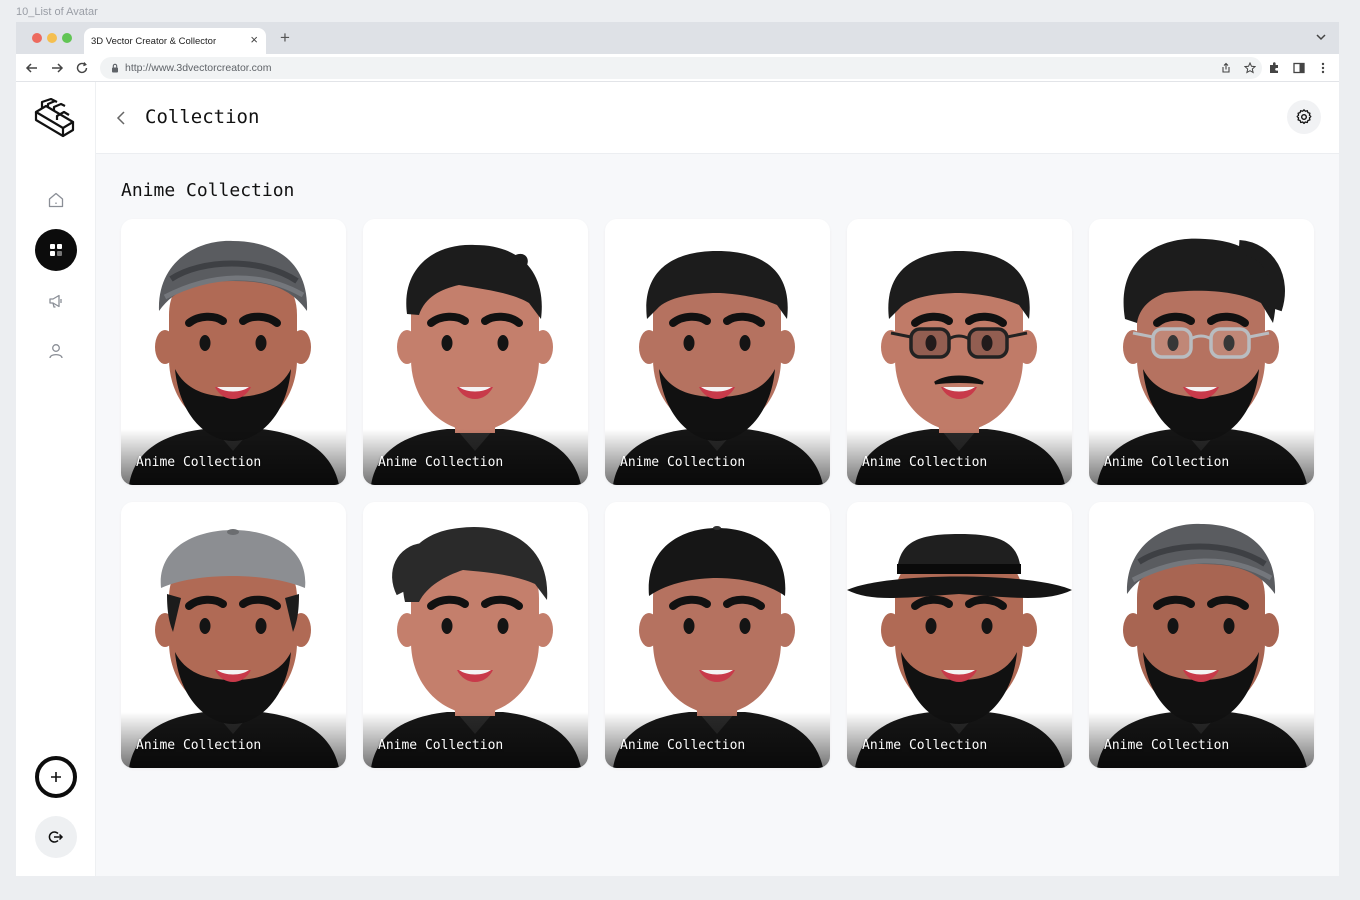 The height and width of the screenshot is (900, 1360). What do you see at coordinates (57, 12) in the screenshot?
I see `frame-label: 10_List of Avatar` at bounding box center [57, 12].